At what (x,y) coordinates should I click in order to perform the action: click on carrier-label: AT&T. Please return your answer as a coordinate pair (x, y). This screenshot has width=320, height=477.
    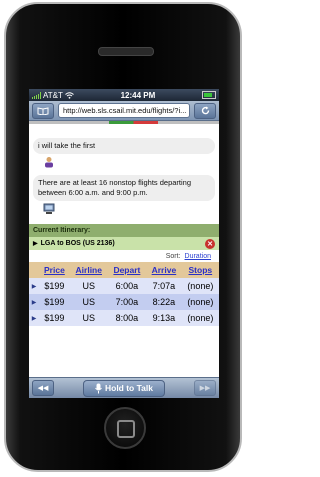
    Looking at the image, I should click on (53, 95).